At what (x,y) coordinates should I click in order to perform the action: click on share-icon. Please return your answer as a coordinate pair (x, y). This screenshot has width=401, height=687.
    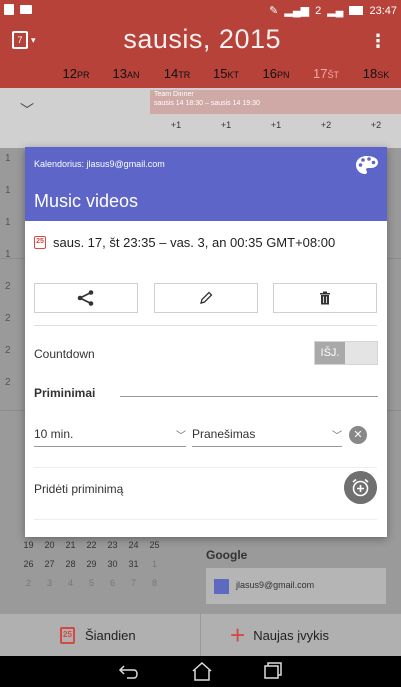
    Looking at the image, I should click on (85, 298).